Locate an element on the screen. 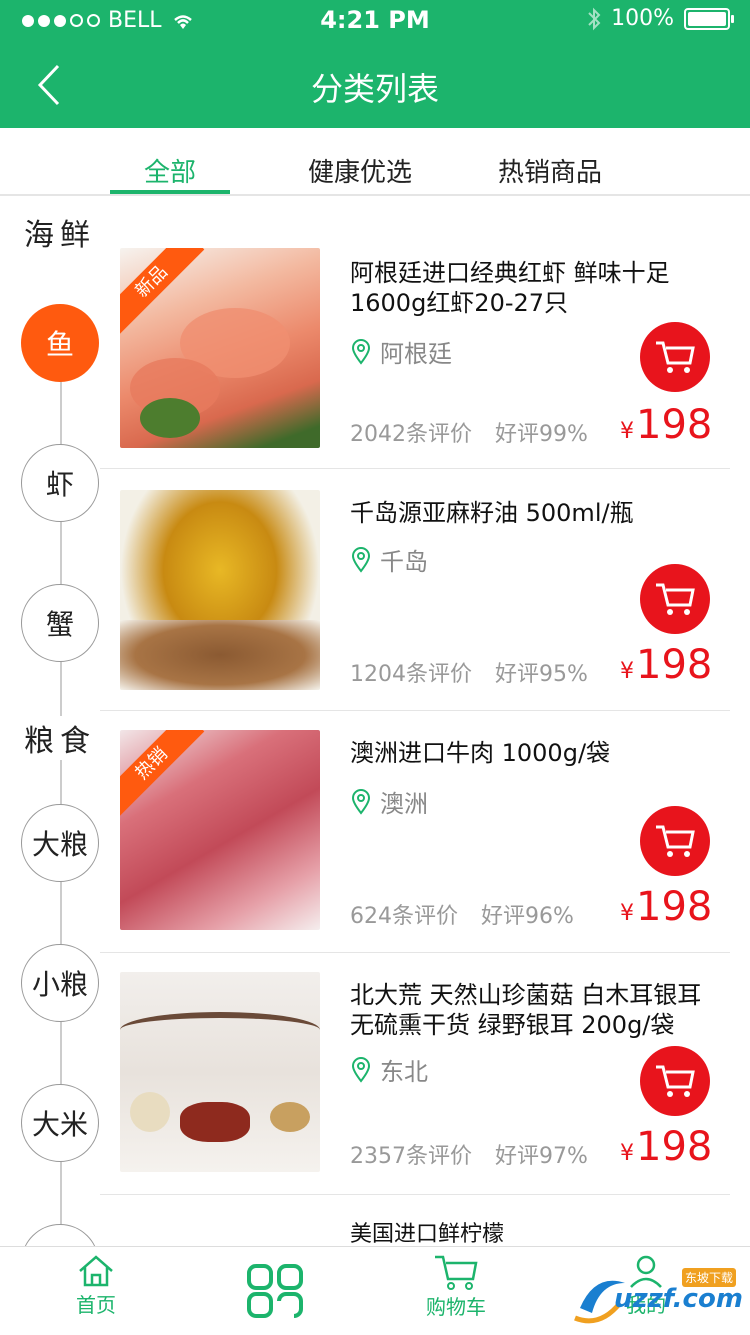 Image resolution: width=750 pixels, height=1335 pixels. product-name: 北大荒 天然山珍菌菇 白木耳银耳 无硫熏干货 绿野银耳 200g/袋 is located at coordinates (535, 1010).